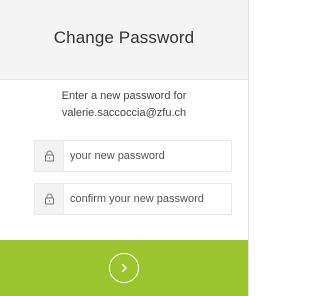 The height and width of the screenshot is (296, 320). What do you see at coordinates (124, 96) in the screenshot?
I see `intro-line: Enter a new password for` at bounding box center [124, 96].